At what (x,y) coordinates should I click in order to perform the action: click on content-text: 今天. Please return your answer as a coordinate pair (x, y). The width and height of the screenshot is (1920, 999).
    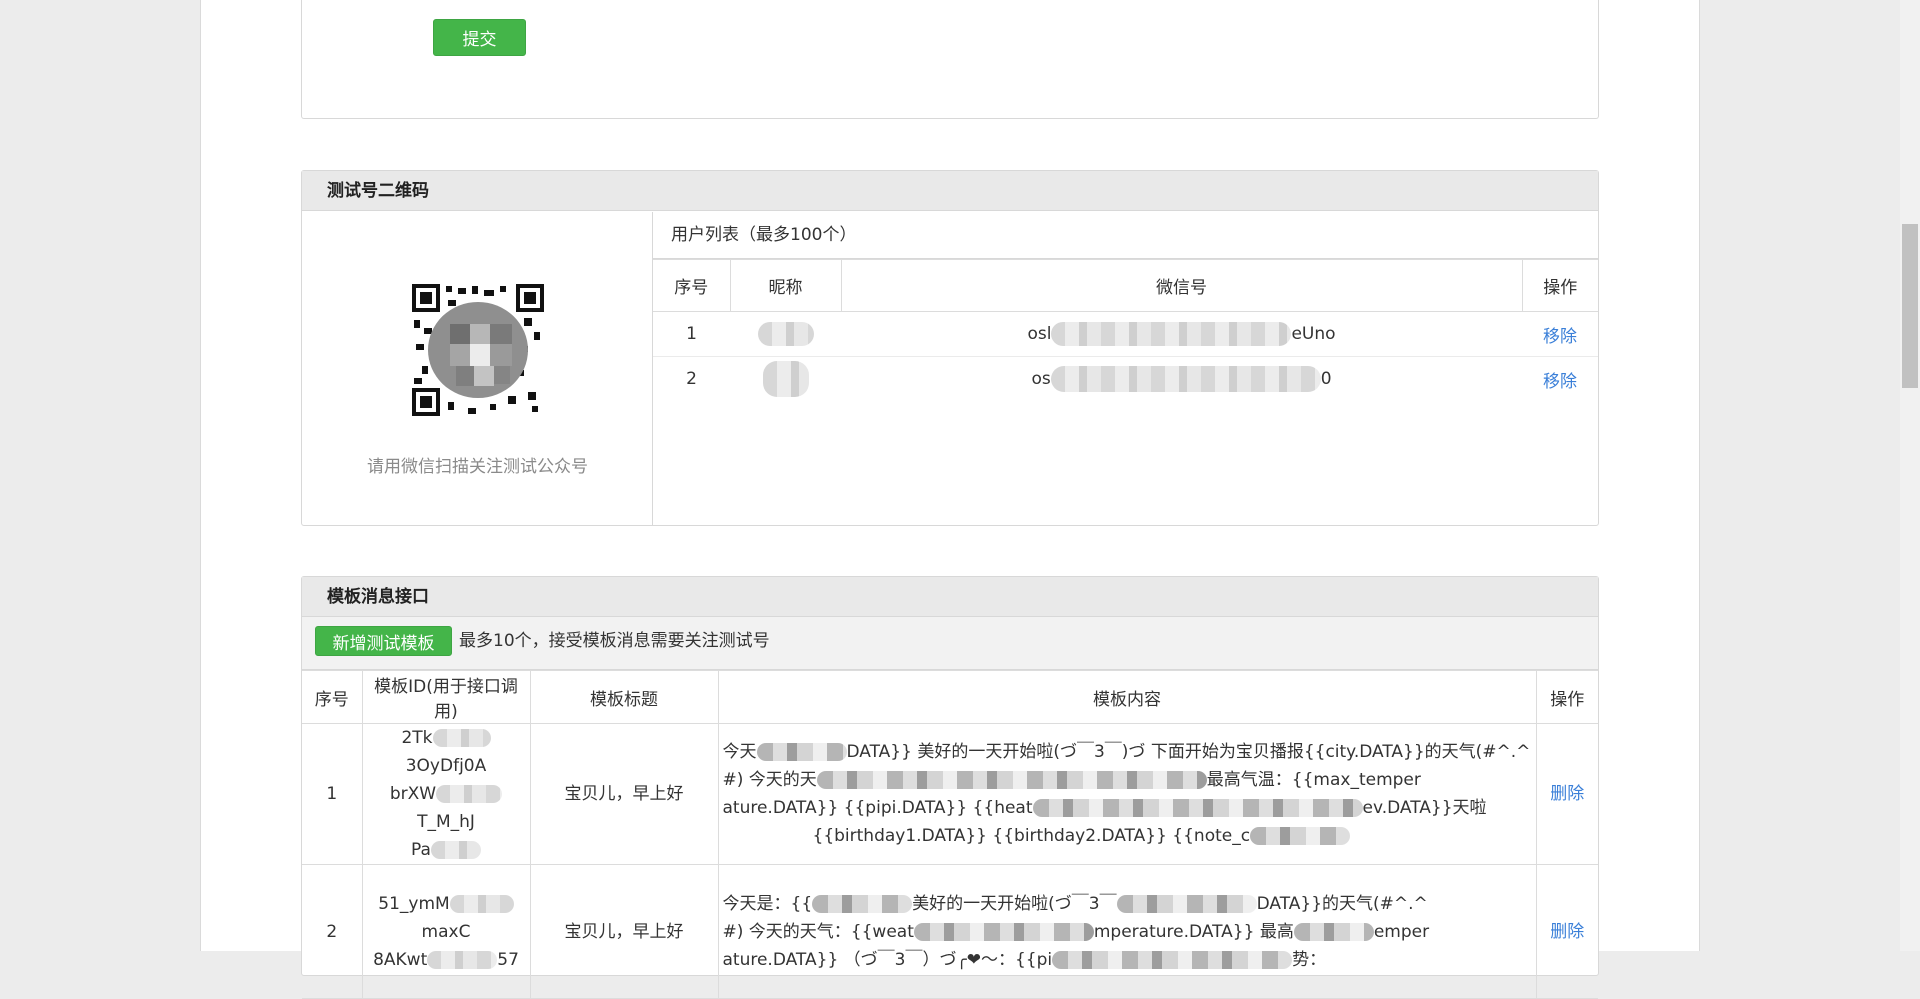
    Looking at the image, I should click on (739, 752).